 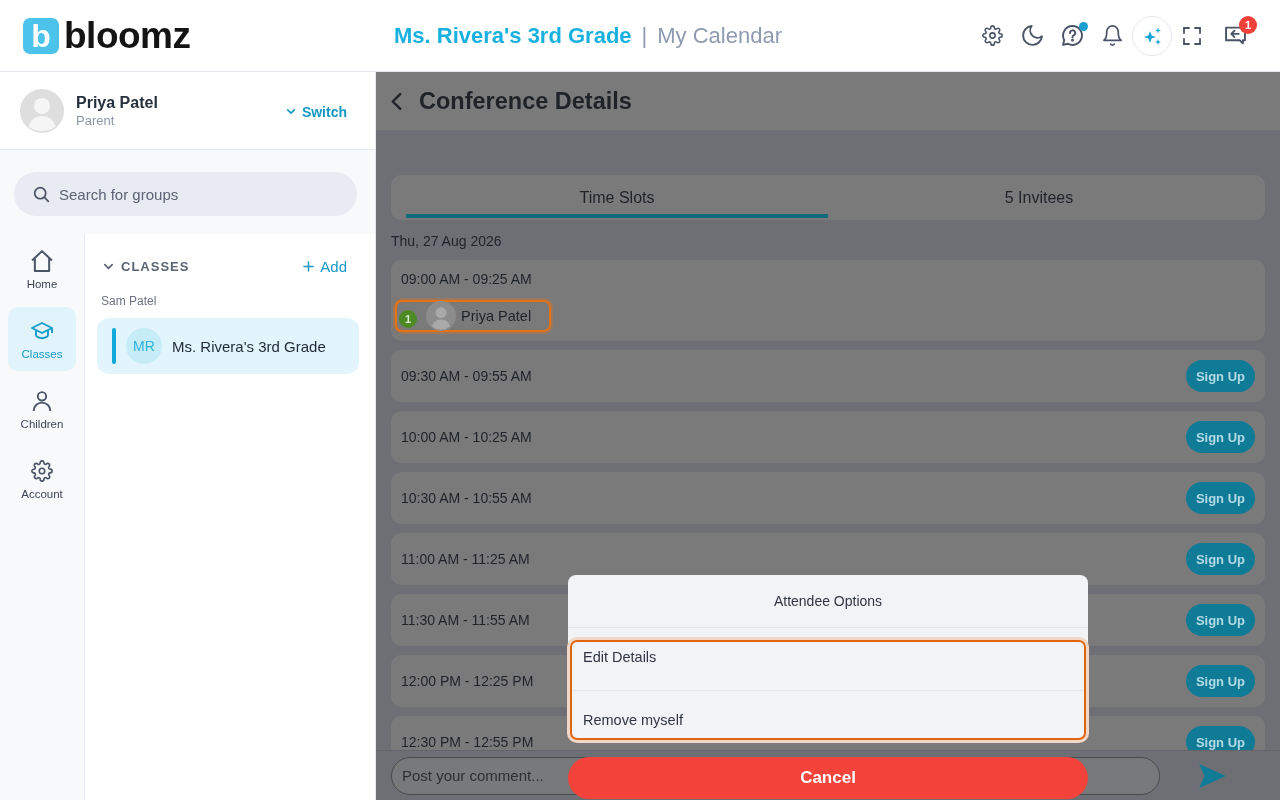 I want to click on nav-item: Home, so click(x=42, y=269).